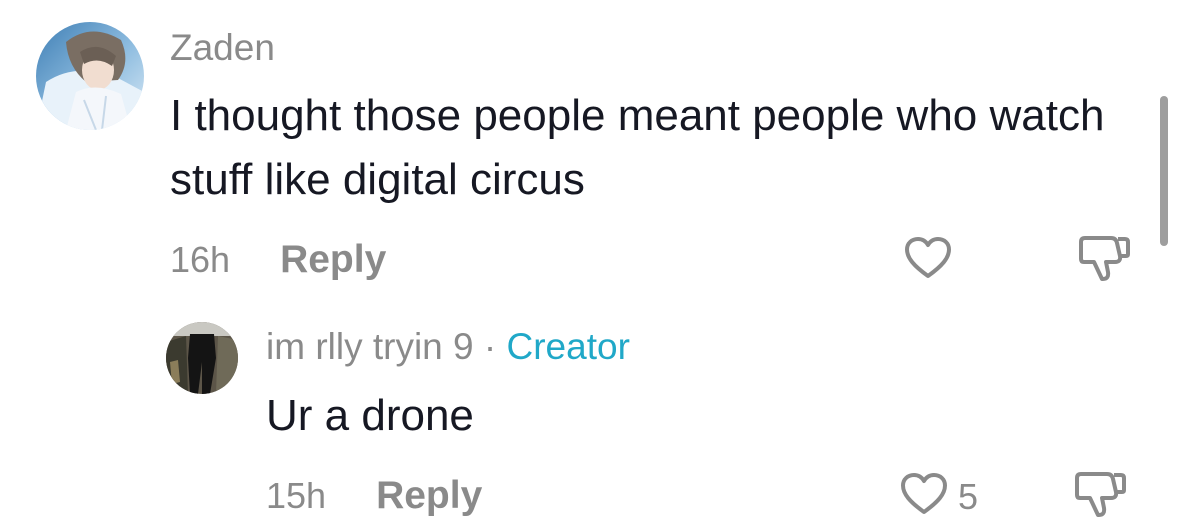 The width and height of the screenshot is (1180, 532). Describe the element at coordinates (222, 48) in the screenshot. I see `comment-username: Zaden` at that location.